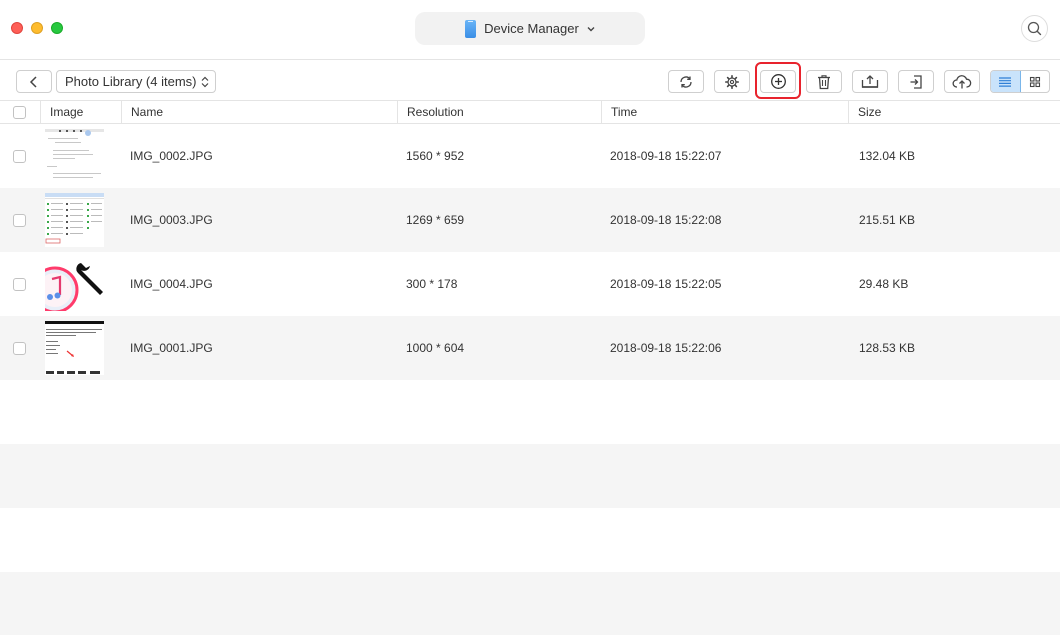  I want to click on search-button, so click(1034, 28).